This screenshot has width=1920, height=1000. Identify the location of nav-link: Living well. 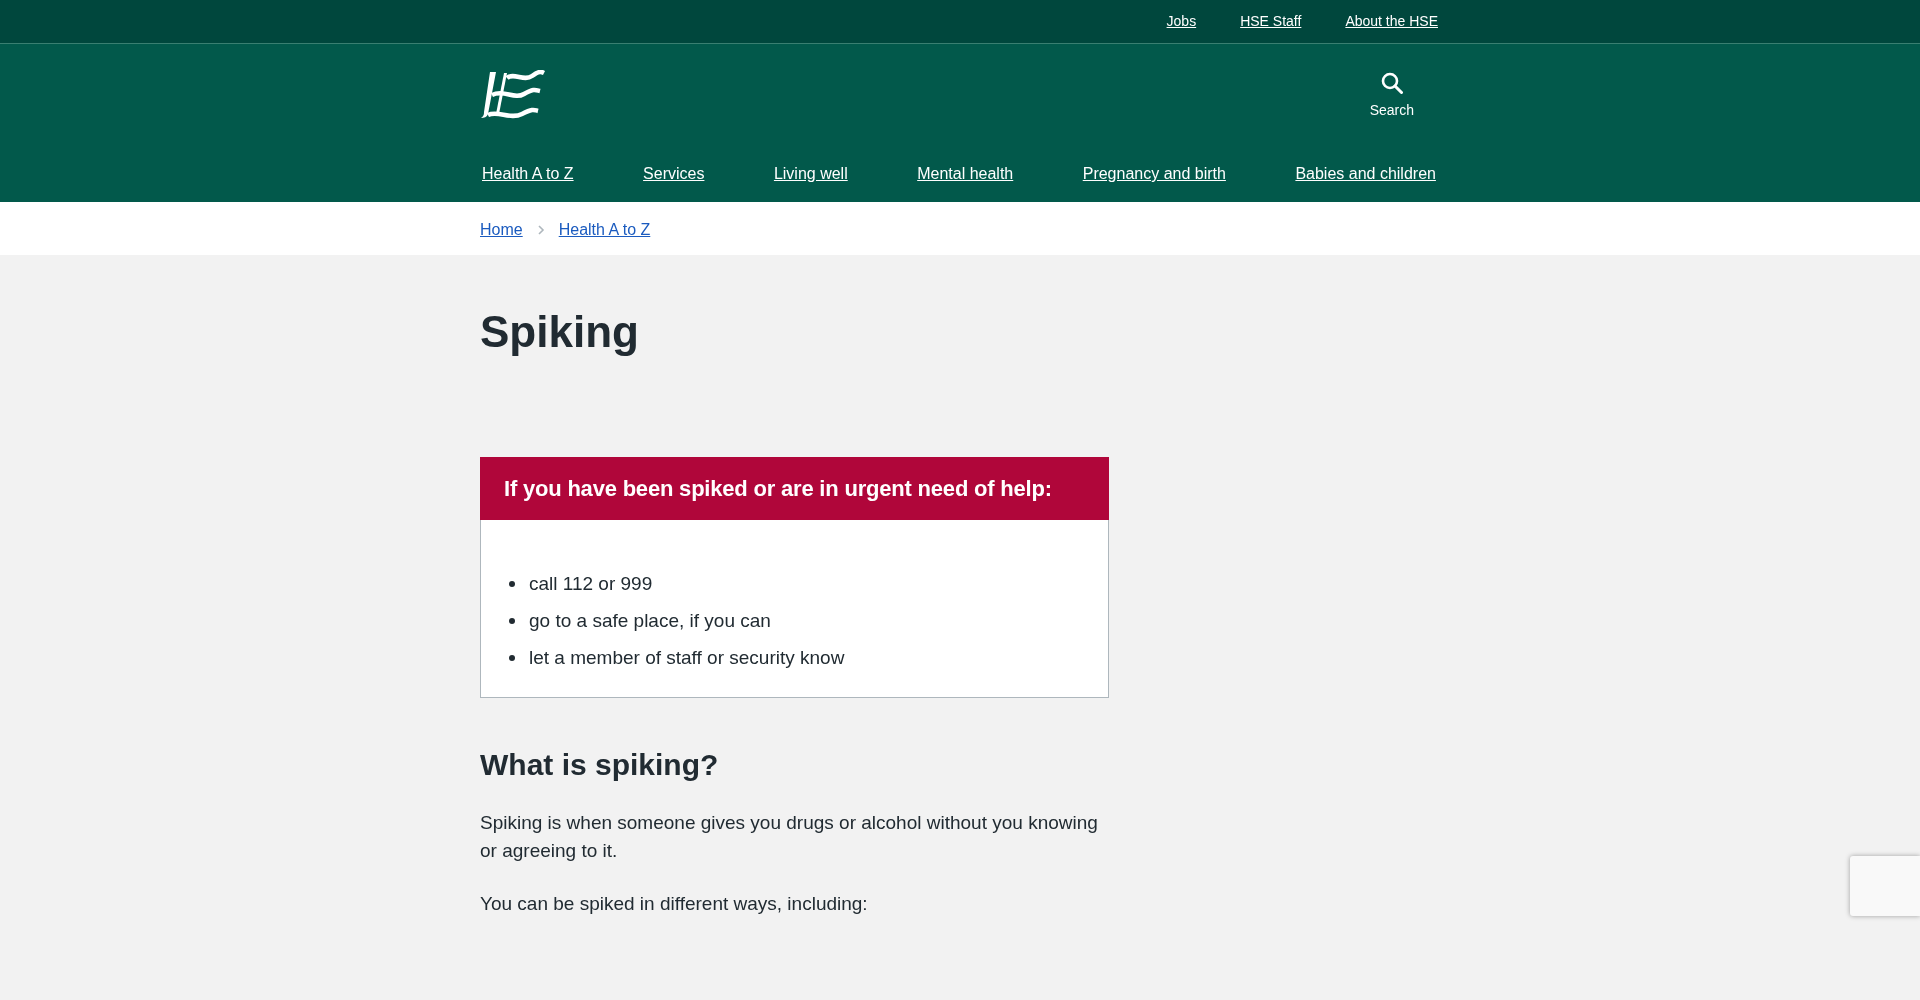
(810, 174).